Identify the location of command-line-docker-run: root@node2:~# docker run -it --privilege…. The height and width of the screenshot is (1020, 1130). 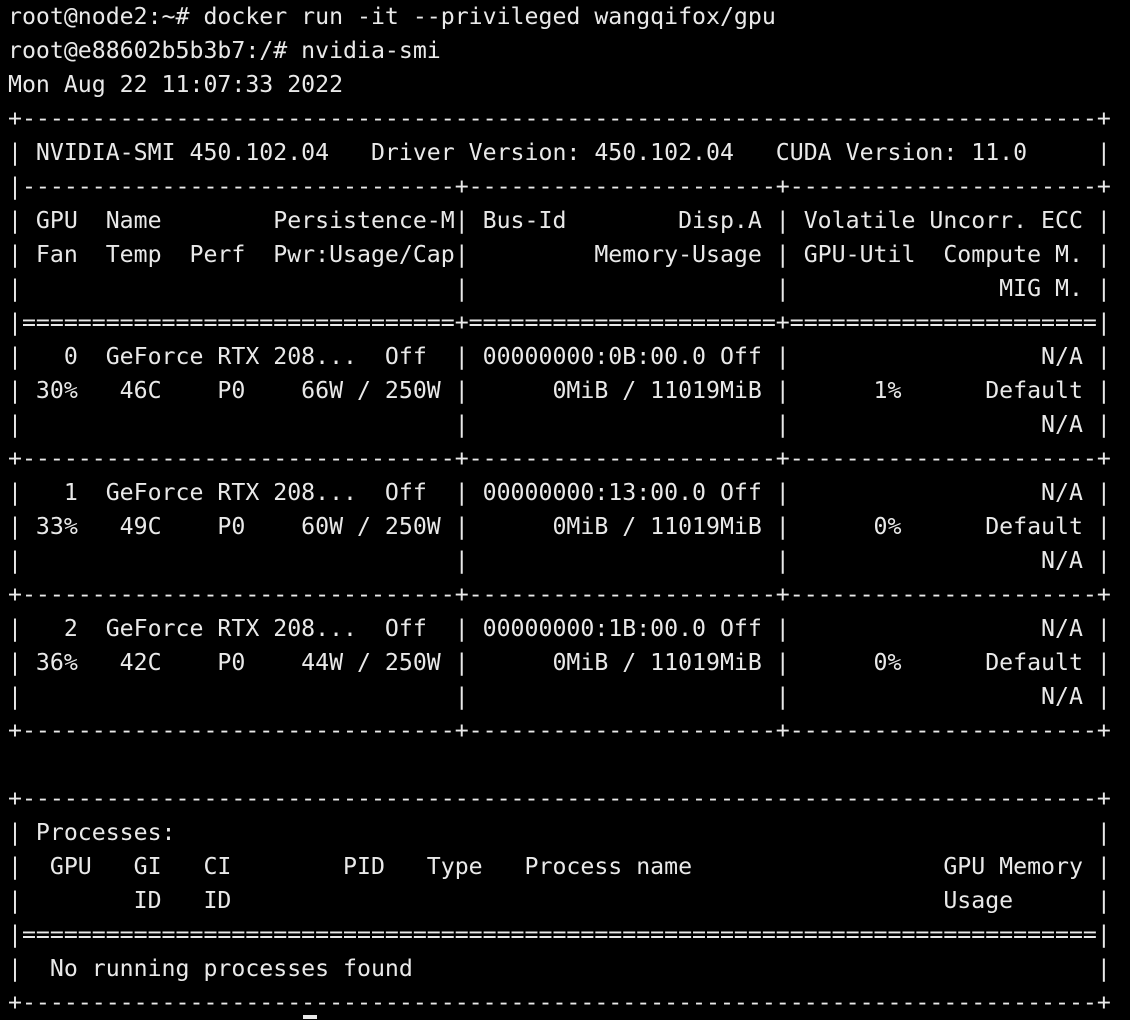
(392, 16).